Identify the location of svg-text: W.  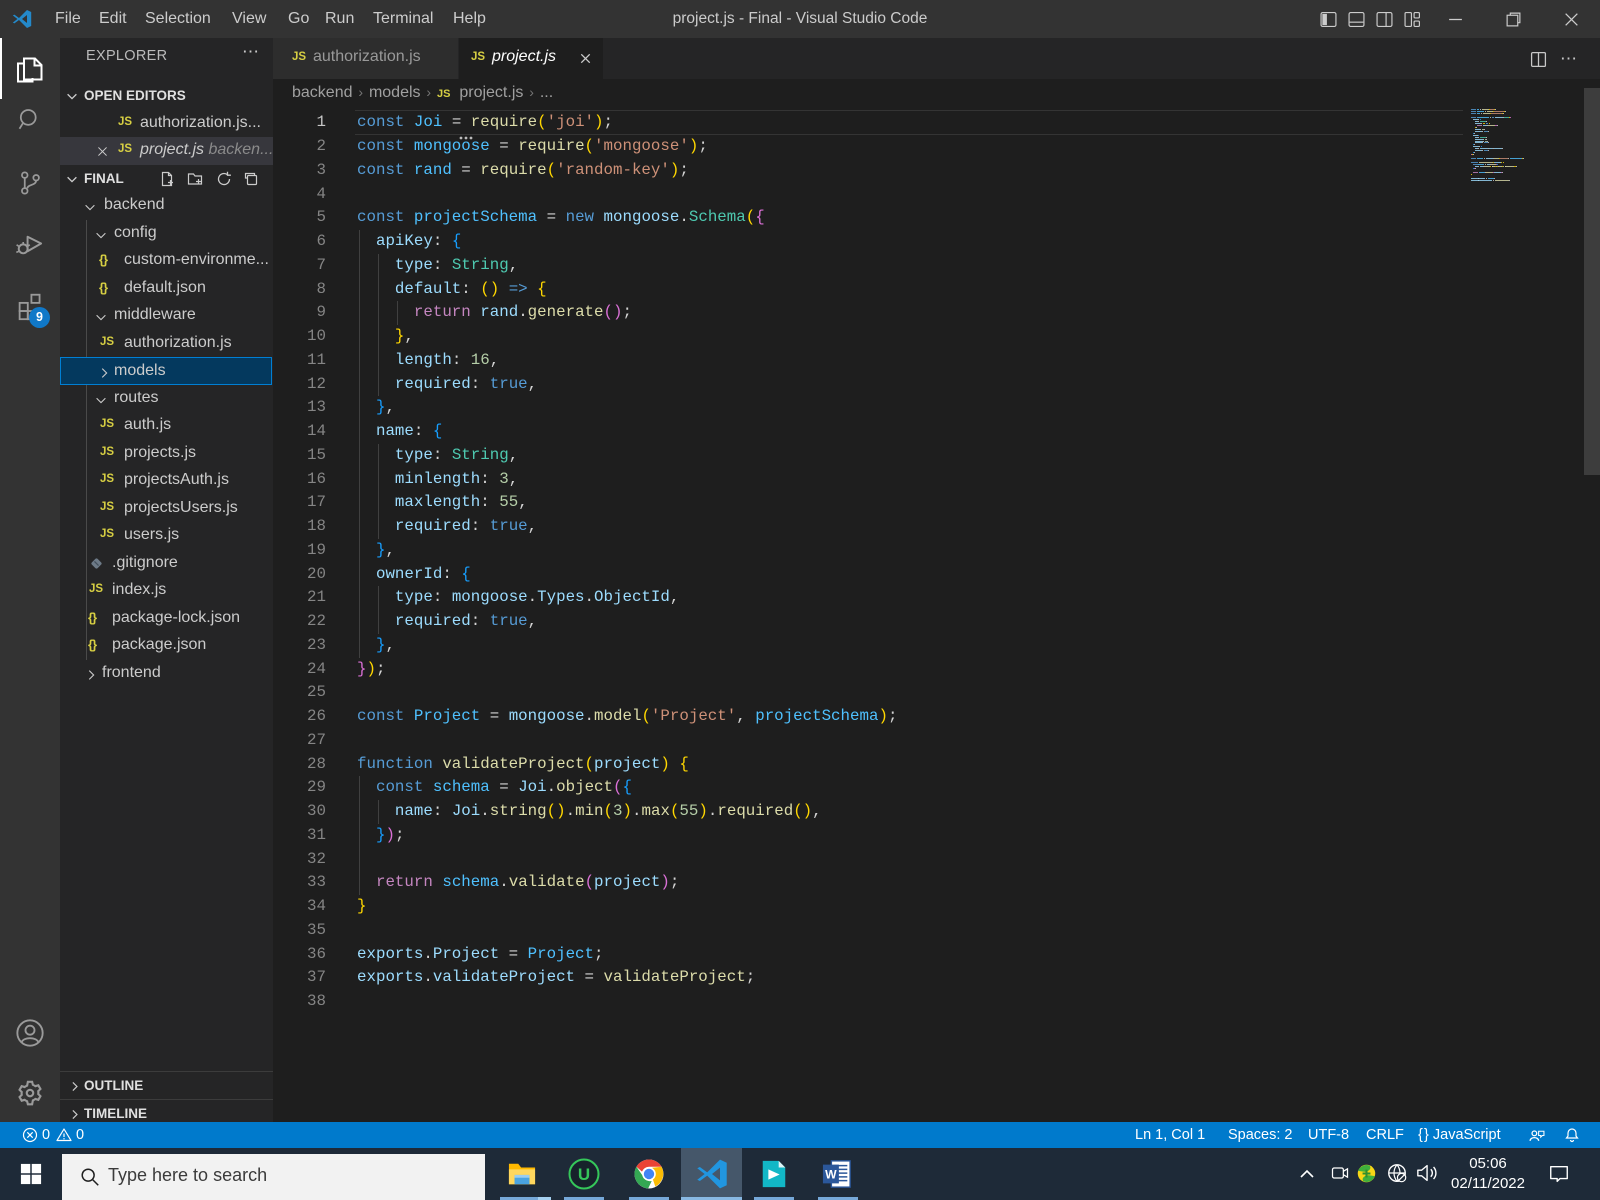
(831, 1175).